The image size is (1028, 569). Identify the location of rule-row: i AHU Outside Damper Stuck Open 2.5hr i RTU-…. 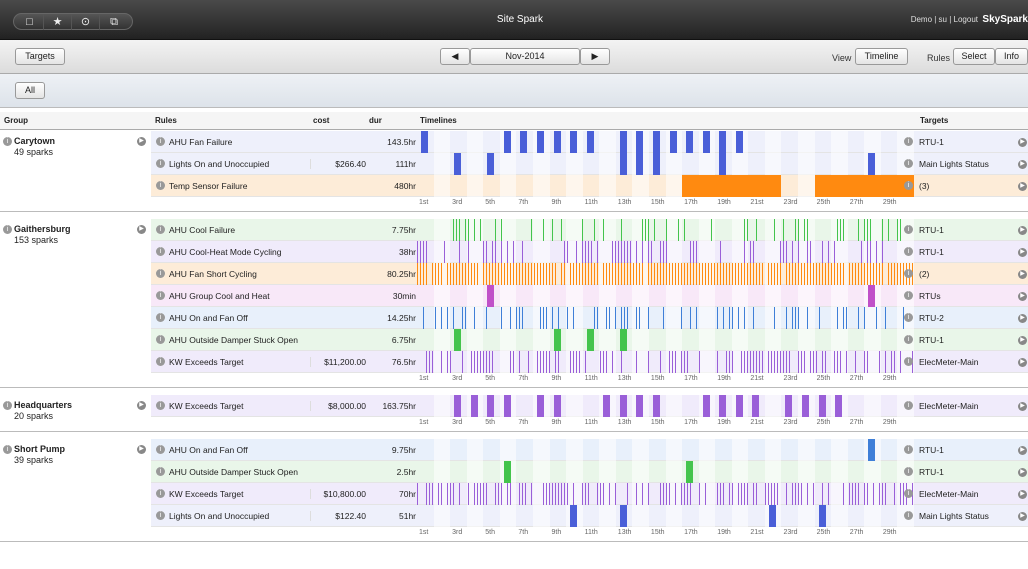
(589, 472).